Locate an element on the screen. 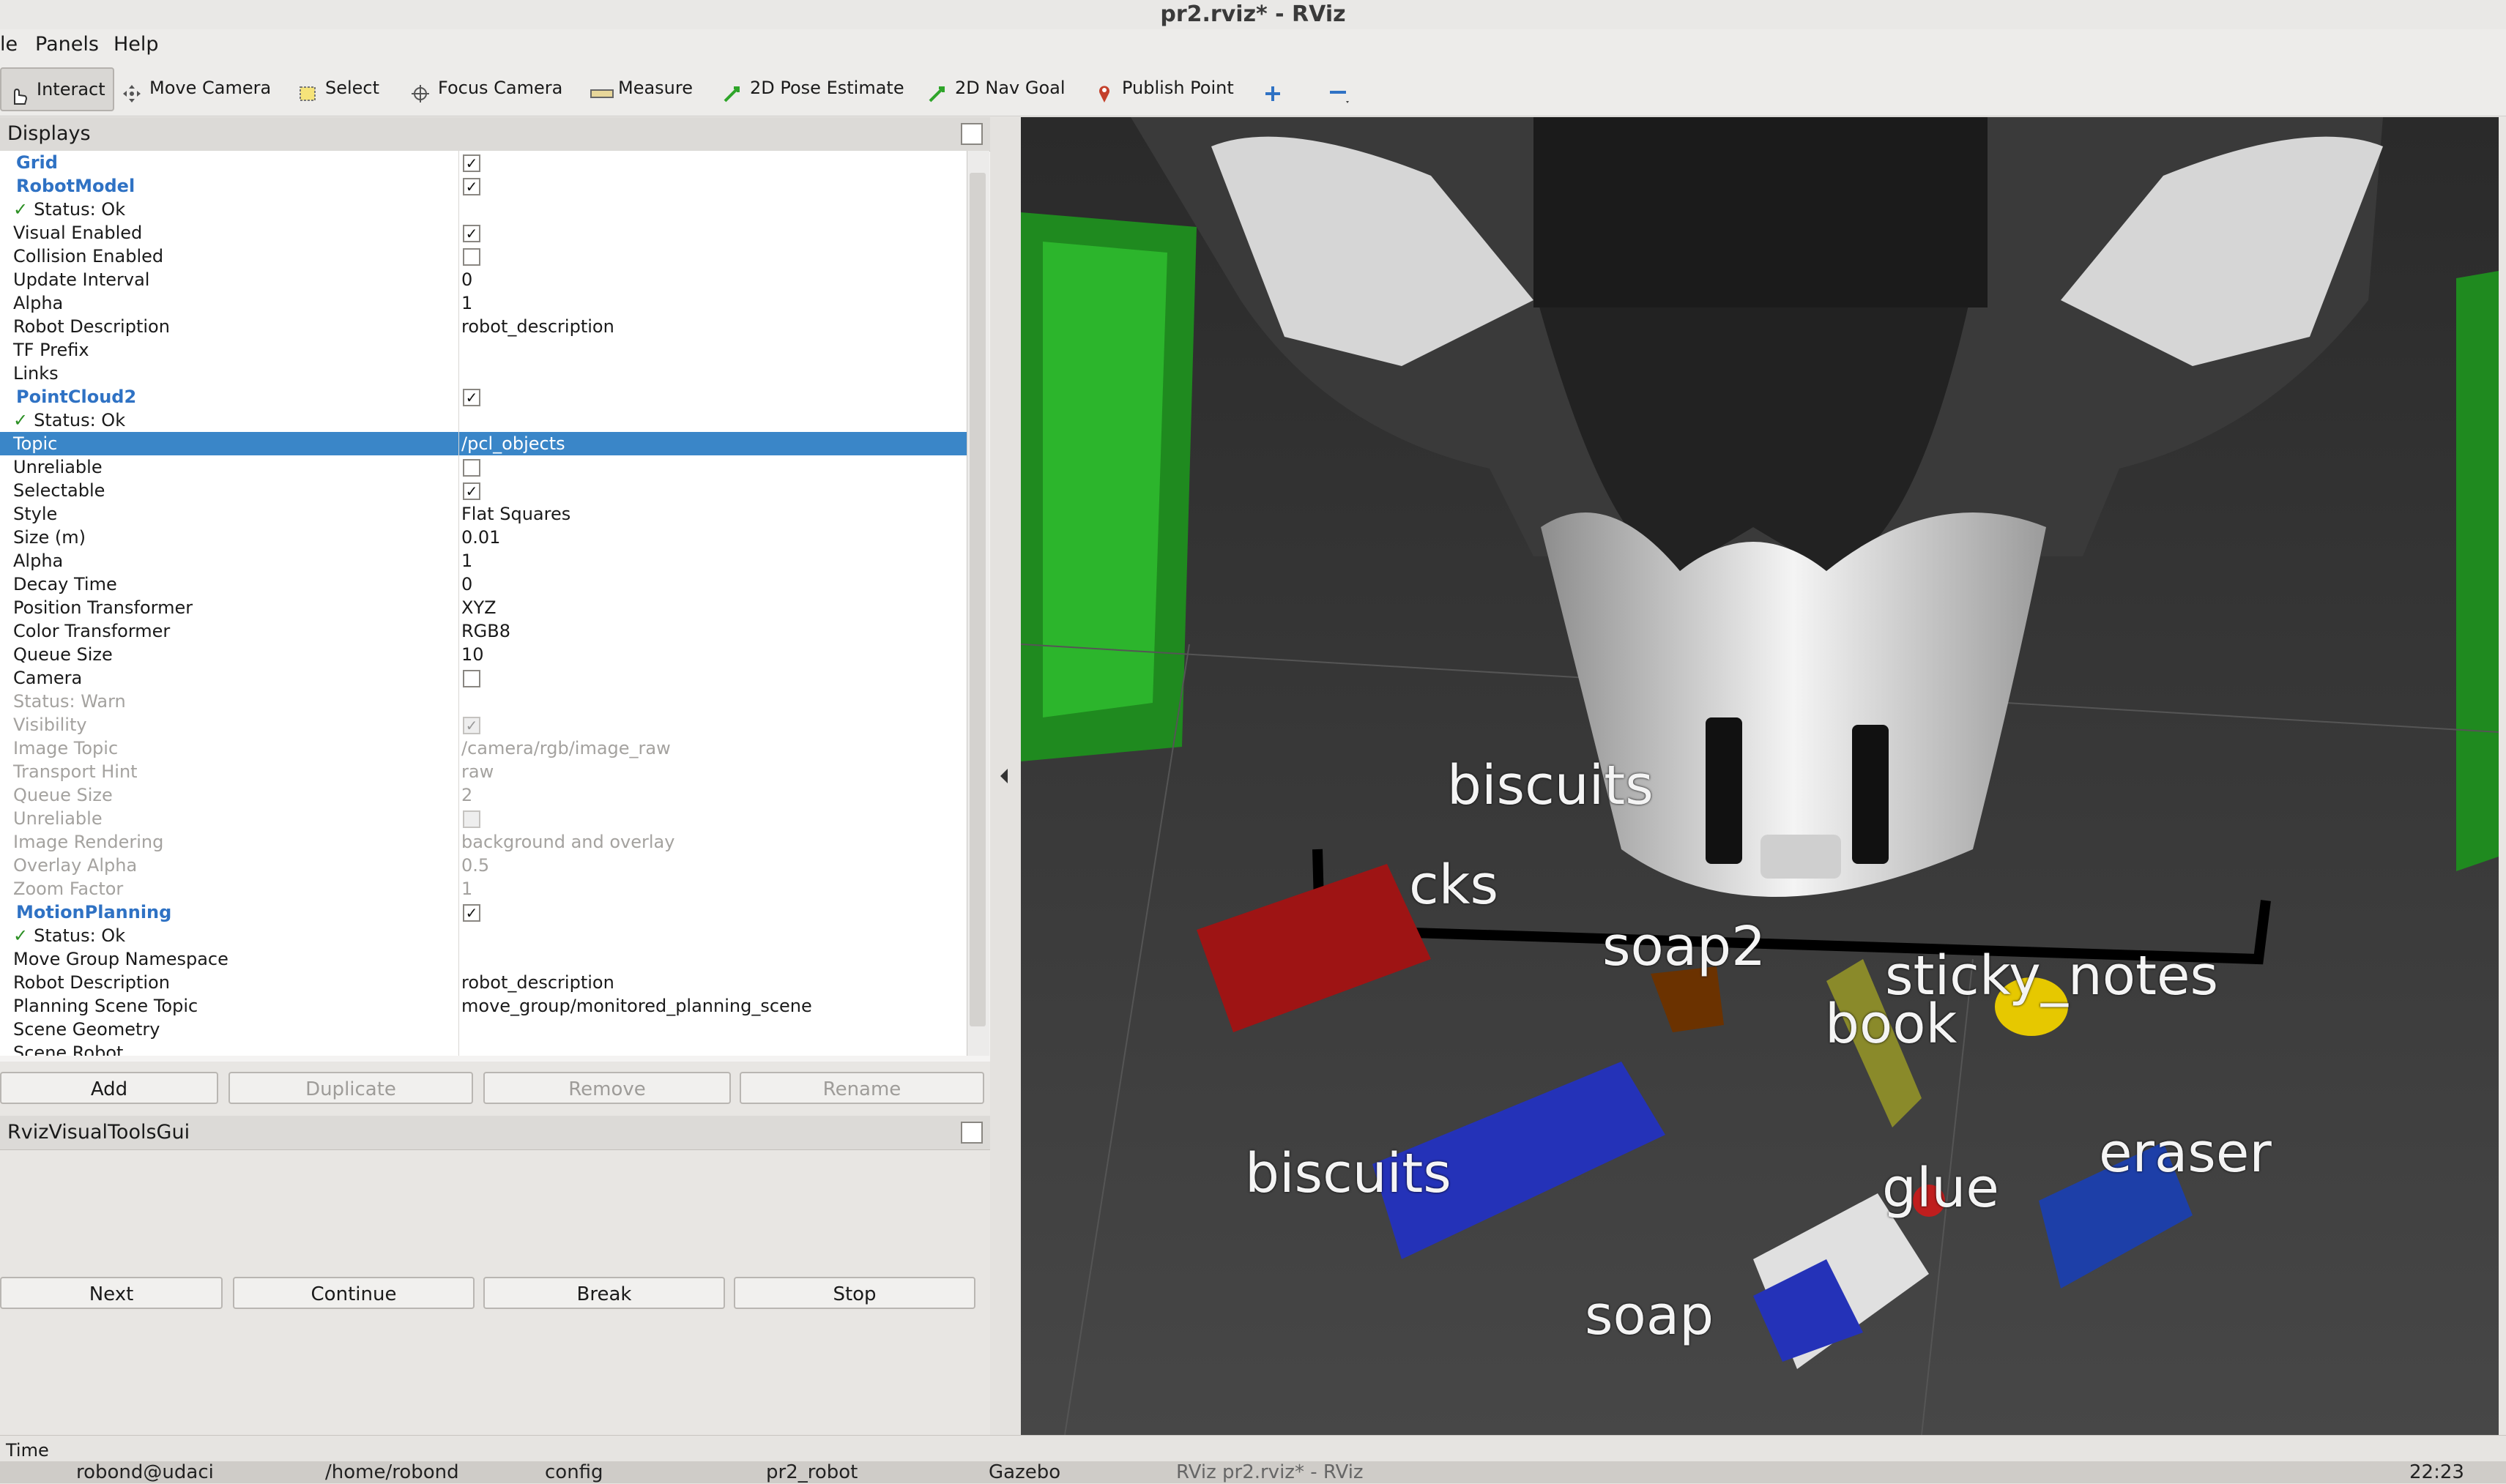  taskbar-item: /home/robond is located at coordinates (392, 1472).